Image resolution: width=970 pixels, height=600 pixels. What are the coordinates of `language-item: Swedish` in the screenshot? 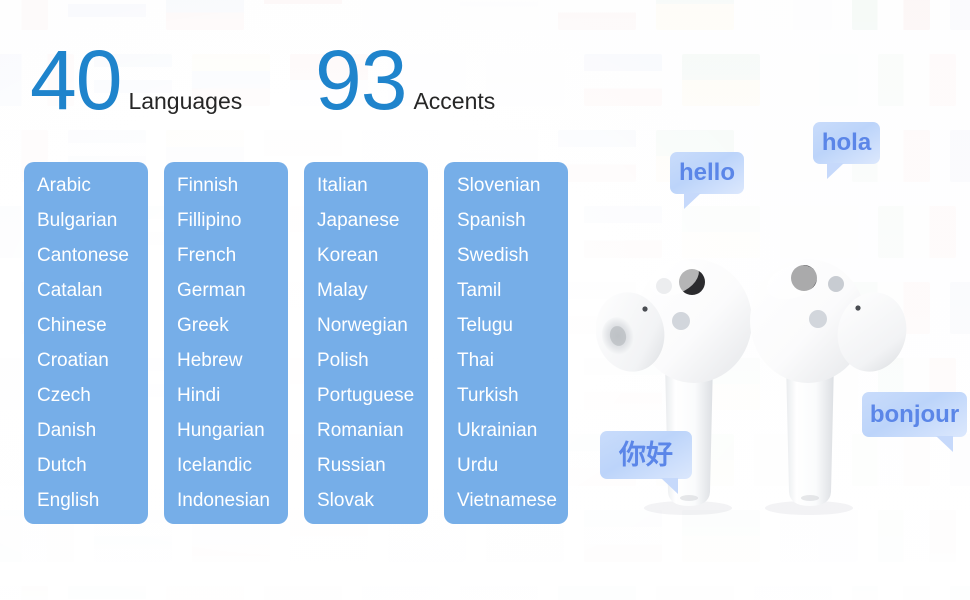 It's located at (493, 255).